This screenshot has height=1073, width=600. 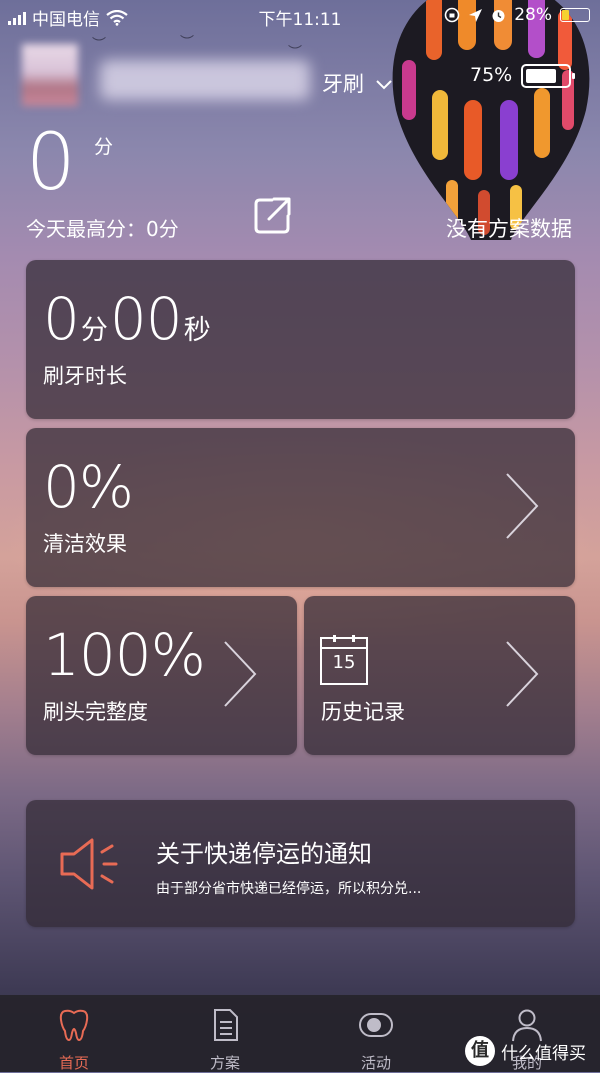 What do you see at coordinates (51, 163) in the screenshot?
I see `score-value: 0` at bounding box center [51, 163].